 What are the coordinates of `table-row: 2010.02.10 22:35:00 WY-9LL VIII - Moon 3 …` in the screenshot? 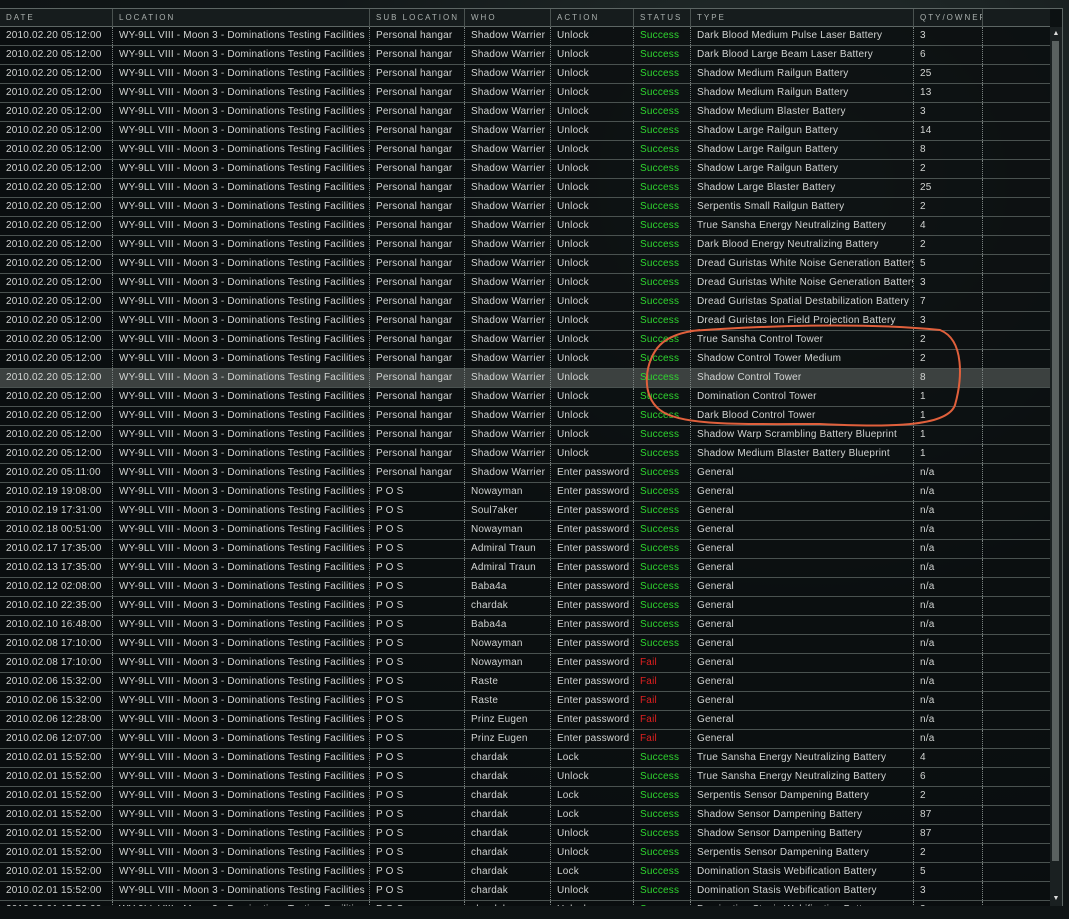 It's located at (525, 606).